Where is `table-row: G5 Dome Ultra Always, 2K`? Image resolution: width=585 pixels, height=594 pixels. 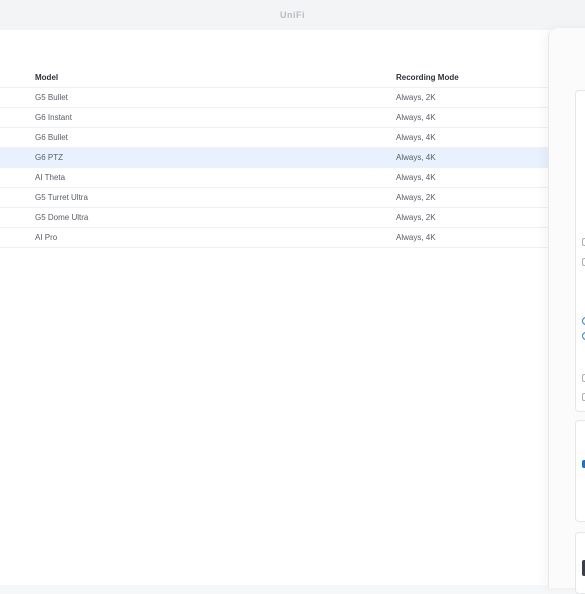 table-row: G5 Dome Ultra Always, 2K is located at coordinates (282, 218).